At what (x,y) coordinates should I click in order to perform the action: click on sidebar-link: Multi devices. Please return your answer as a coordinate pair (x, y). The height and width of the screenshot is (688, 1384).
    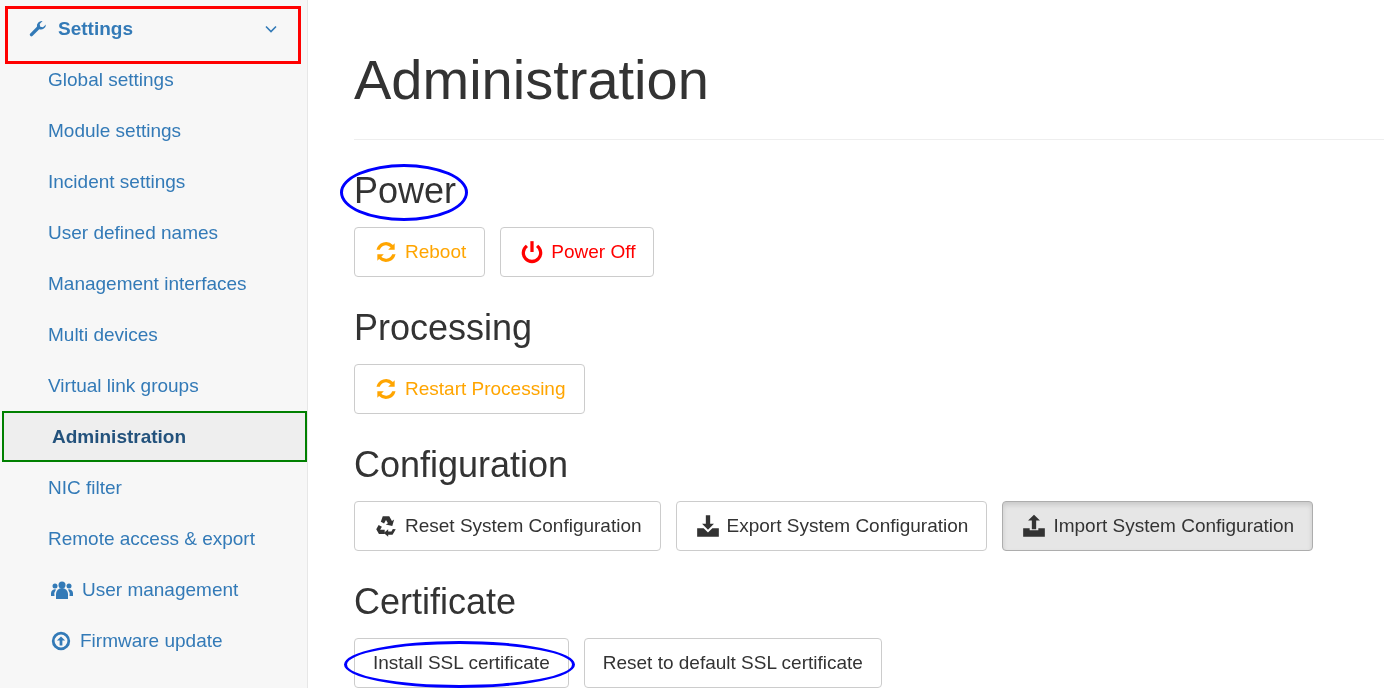
    Looking at the image, I should click on (153, 334).